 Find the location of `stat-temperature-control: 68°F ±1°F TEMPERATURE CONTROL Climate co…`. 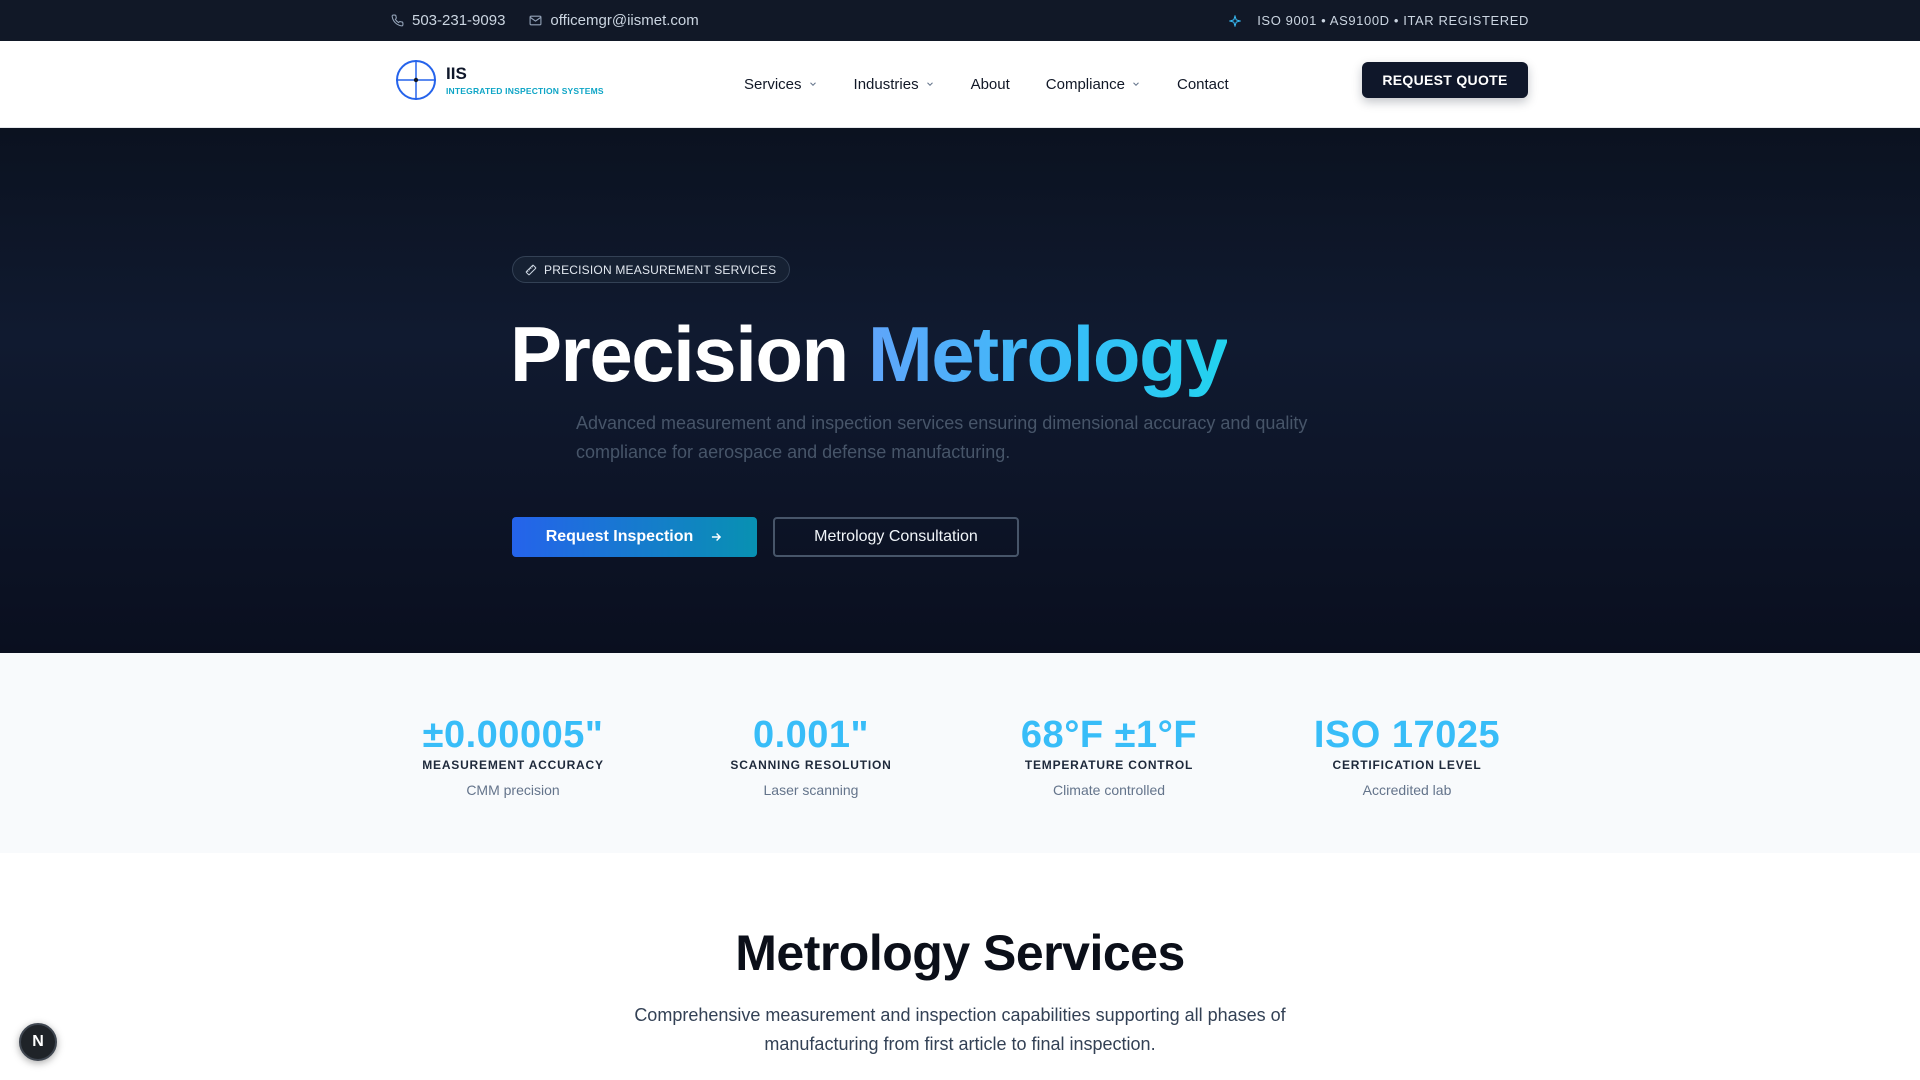

stat-temperature-control: 68°F ±1°F TEMPERATURE CONTROL Climate co… is located at coordinates (1109, 755).